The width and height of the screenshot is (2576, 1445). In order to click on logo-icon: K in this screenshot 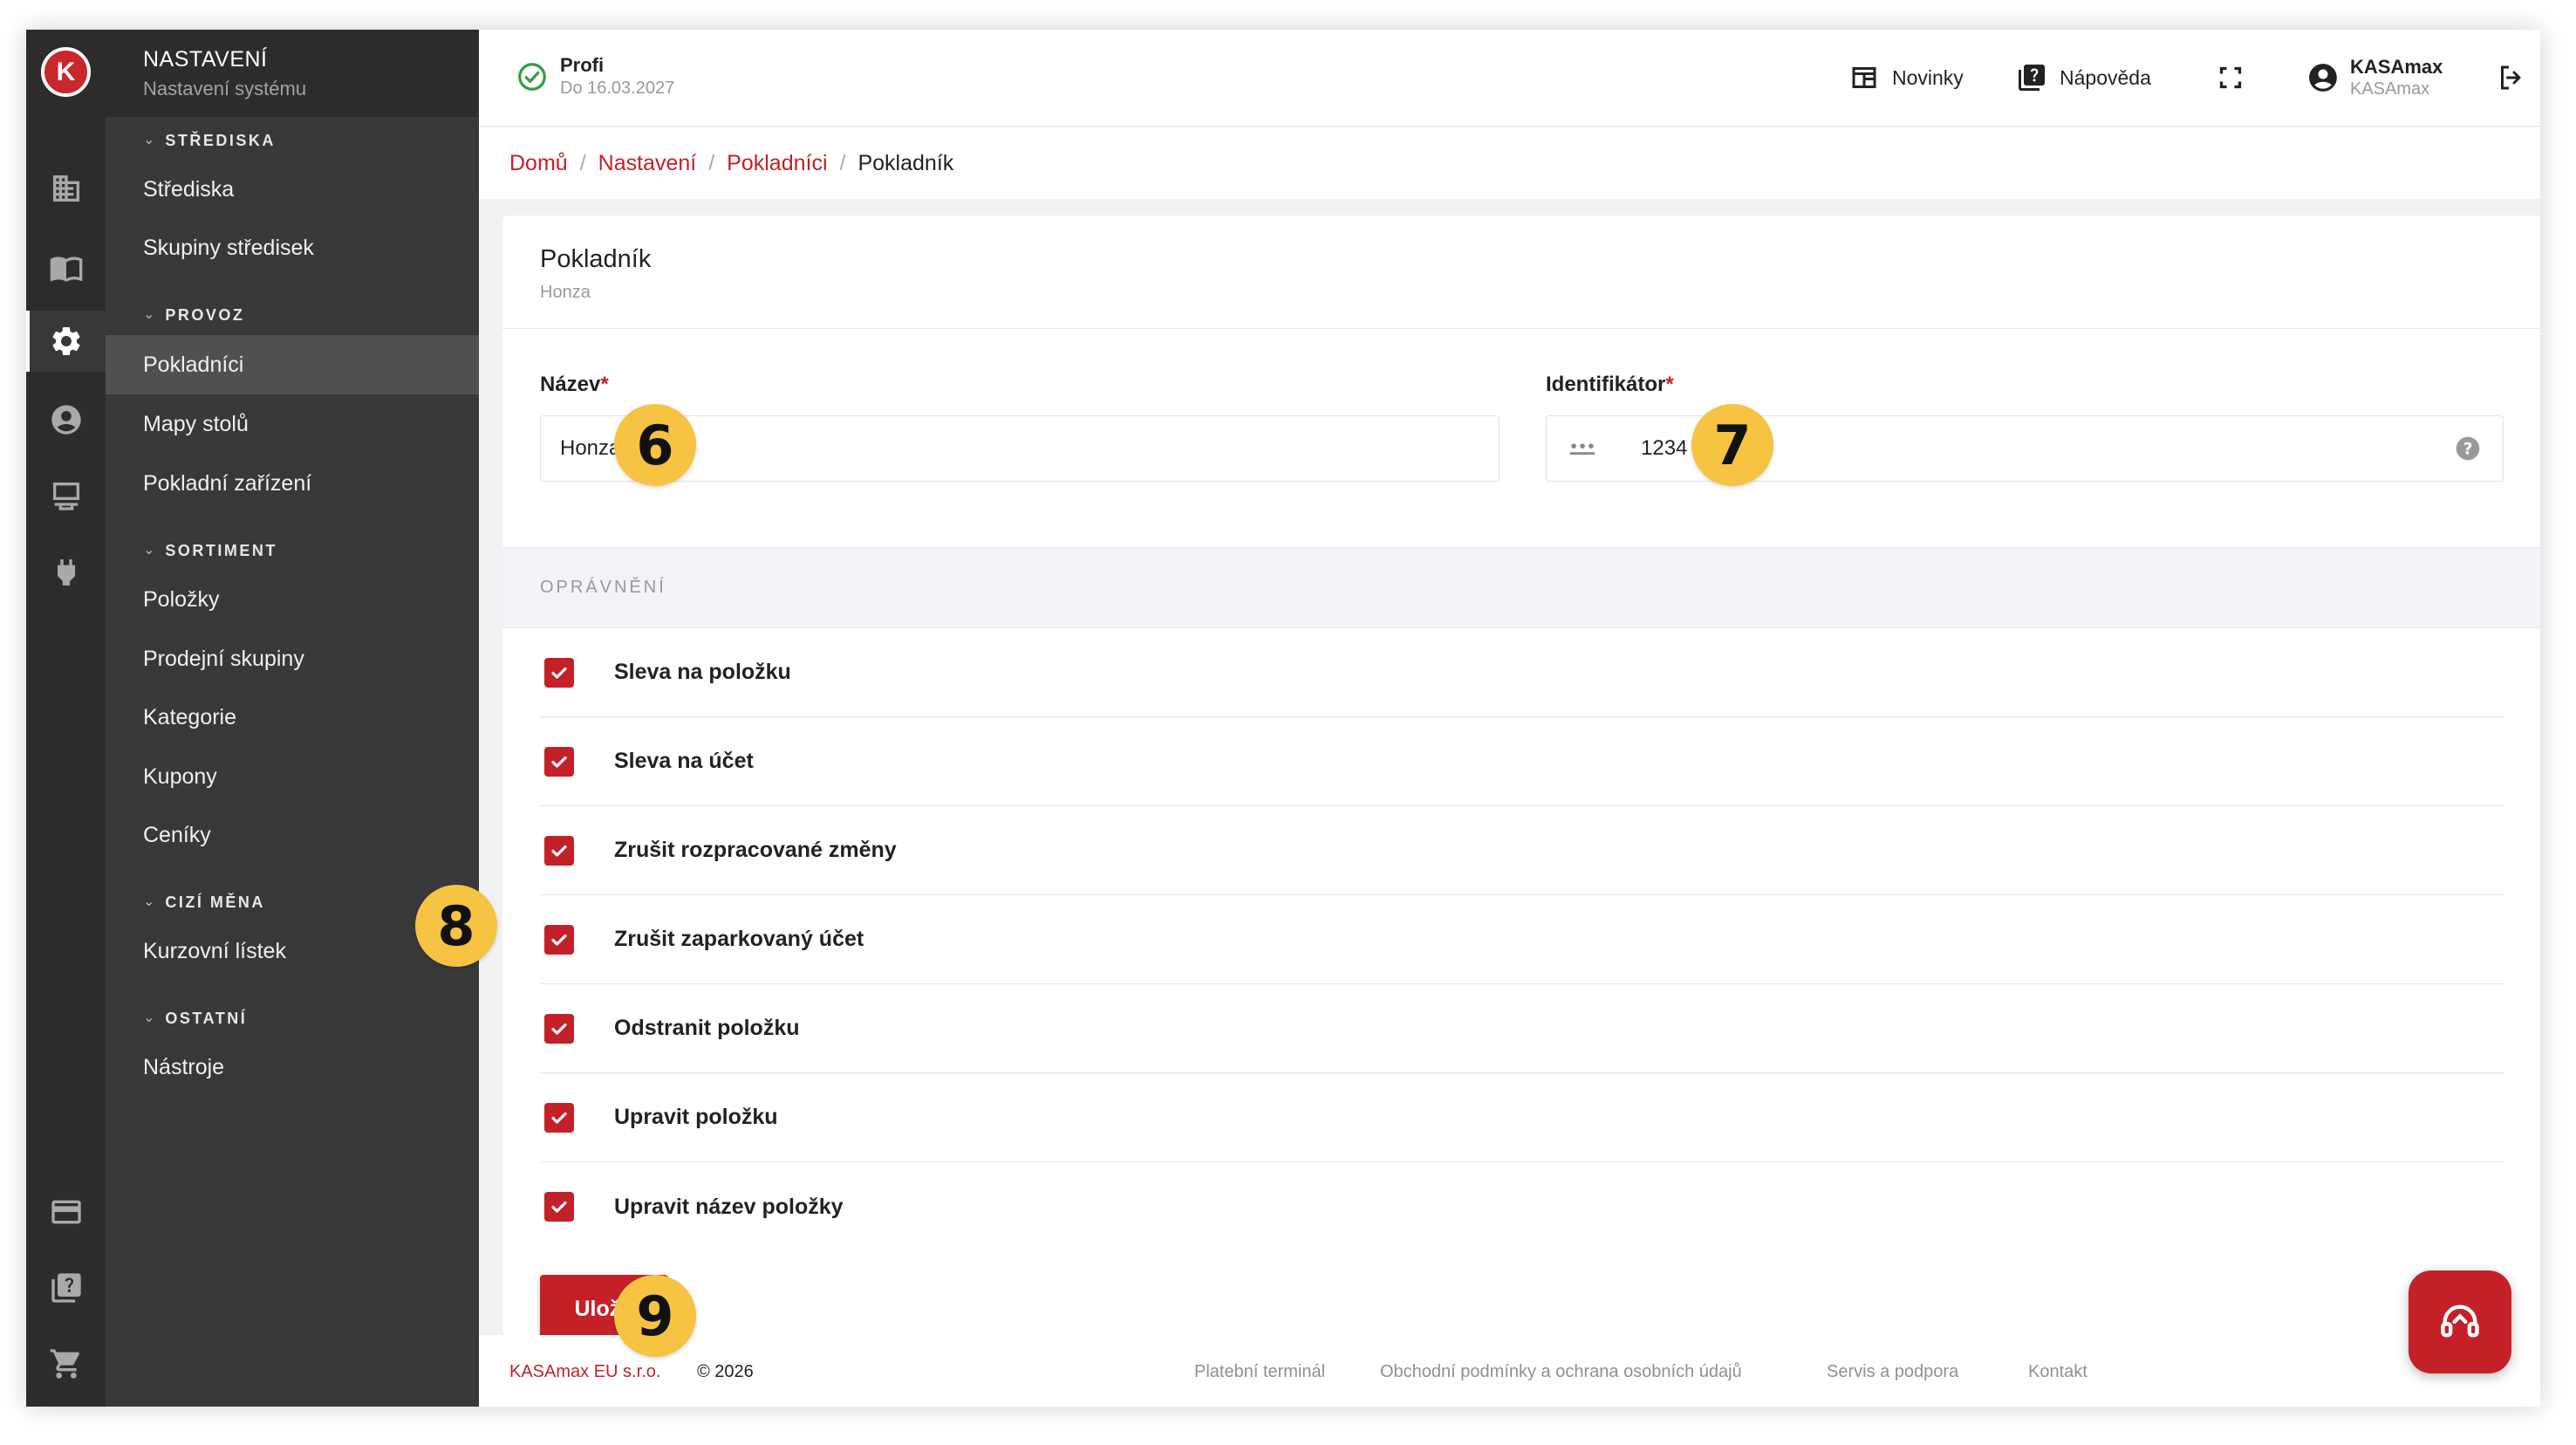, I will do `click(66, 72)`.